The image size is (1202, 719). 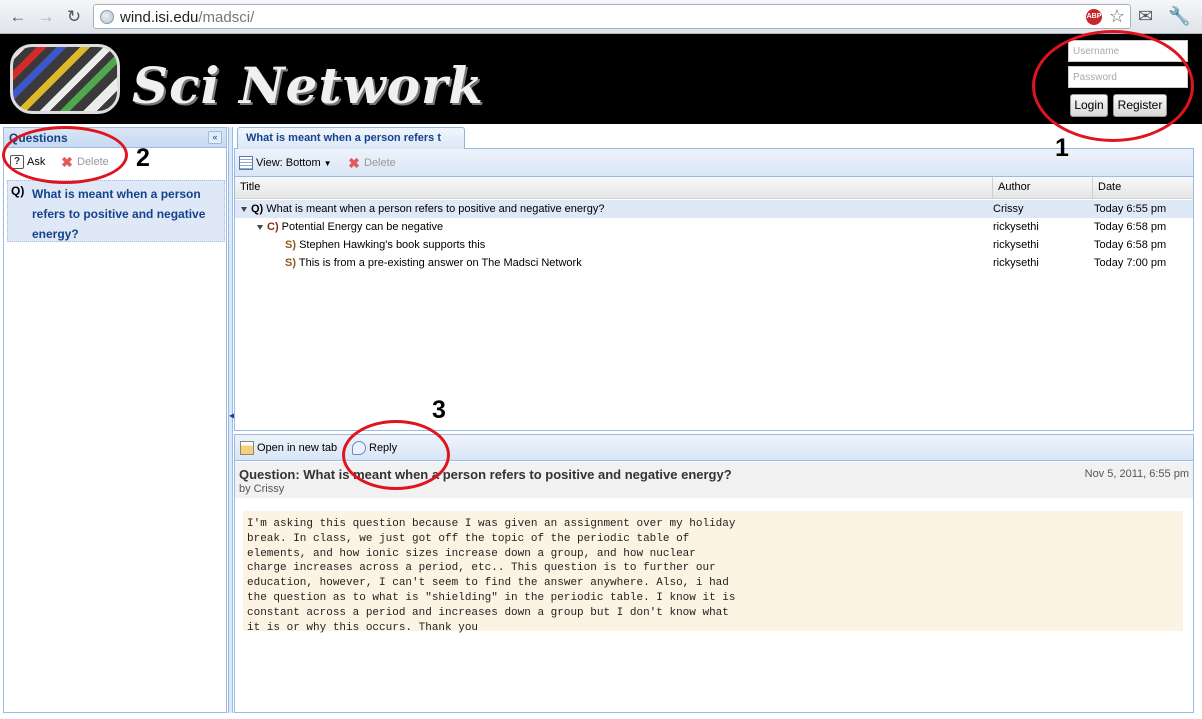 I want to click on address-bar: wind.isi.edu/madsci/ ABP ☆, so click(x=612, y=16).